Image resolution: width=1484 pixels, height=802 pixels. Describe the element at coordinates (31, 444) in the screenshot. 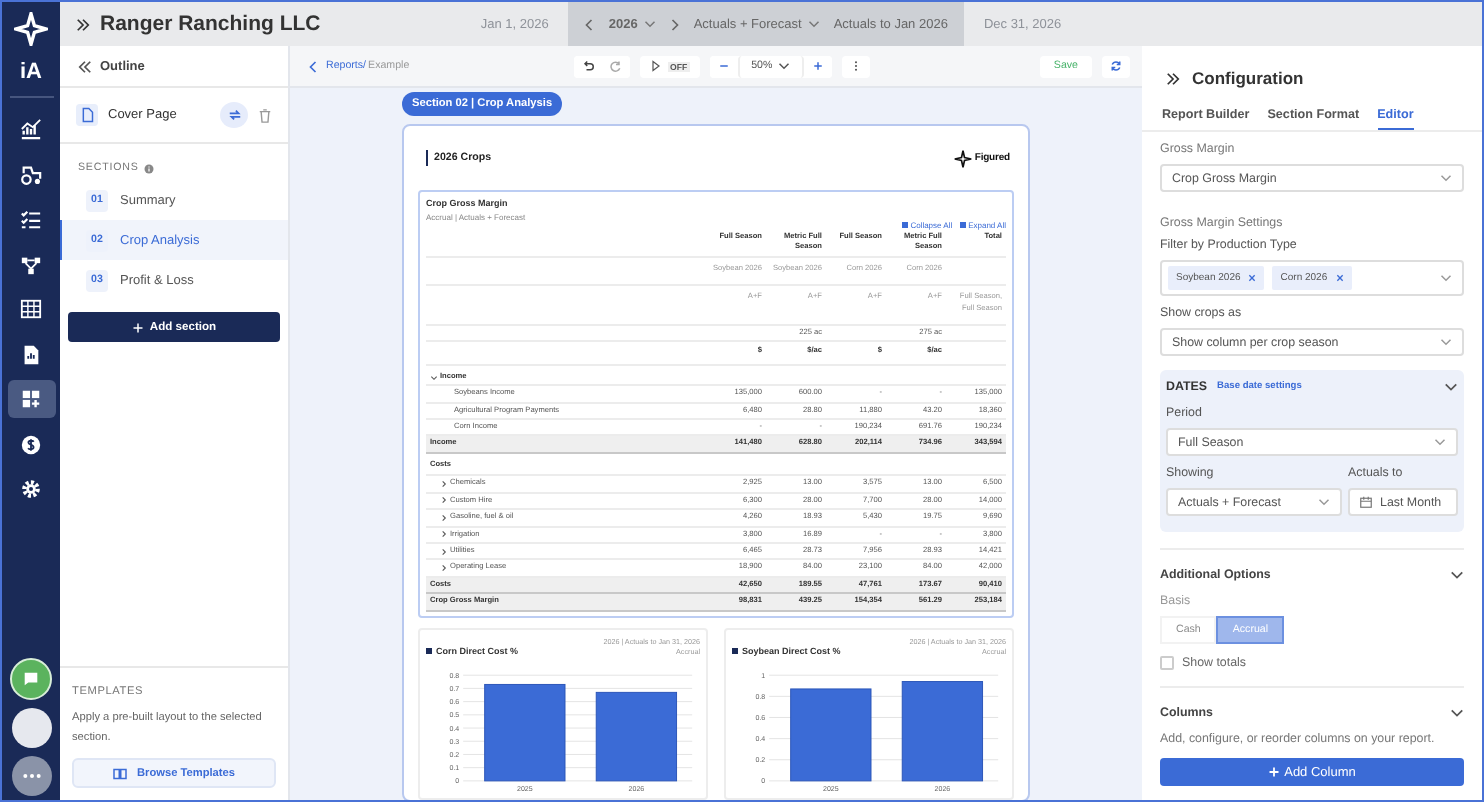

I see `dollar-icon` at that location.